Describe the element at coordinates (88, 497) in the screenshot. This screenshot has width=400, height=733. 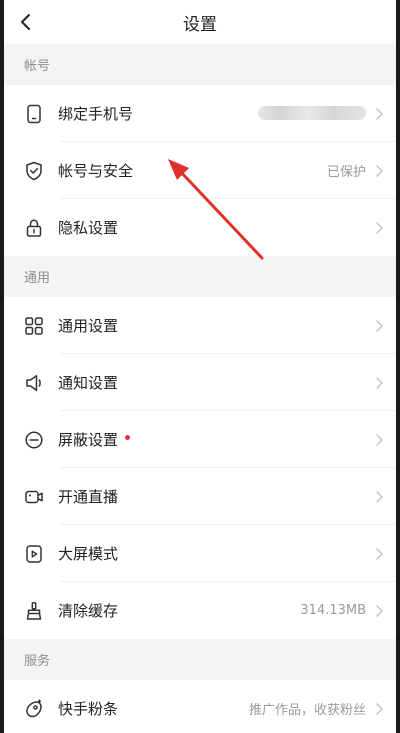
I see `settings-item-label: 开通直播` at that location.